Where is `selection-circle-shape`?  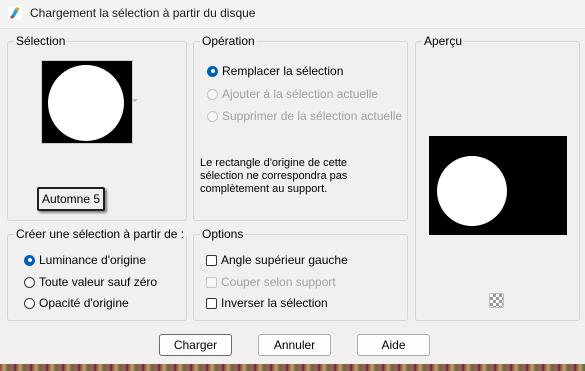
selection-circle-shape is located at coordinates (86, 103).